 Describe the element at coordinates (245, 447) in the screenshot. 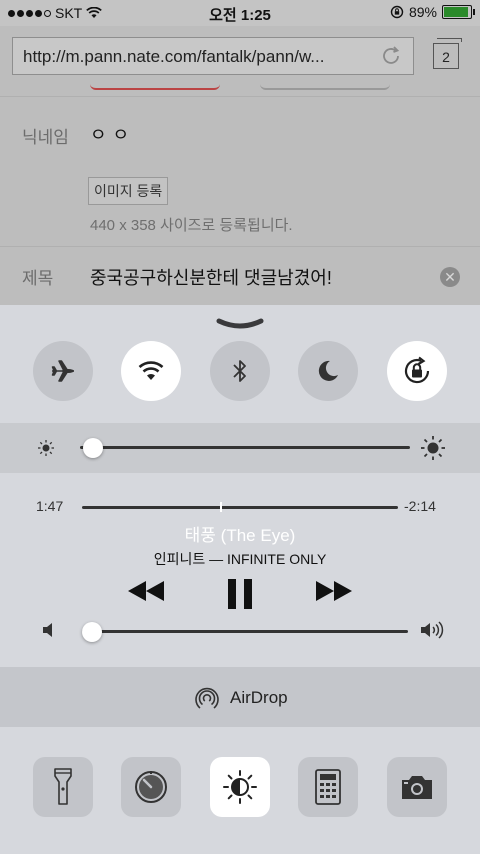

I see `brightness-track` at that location.